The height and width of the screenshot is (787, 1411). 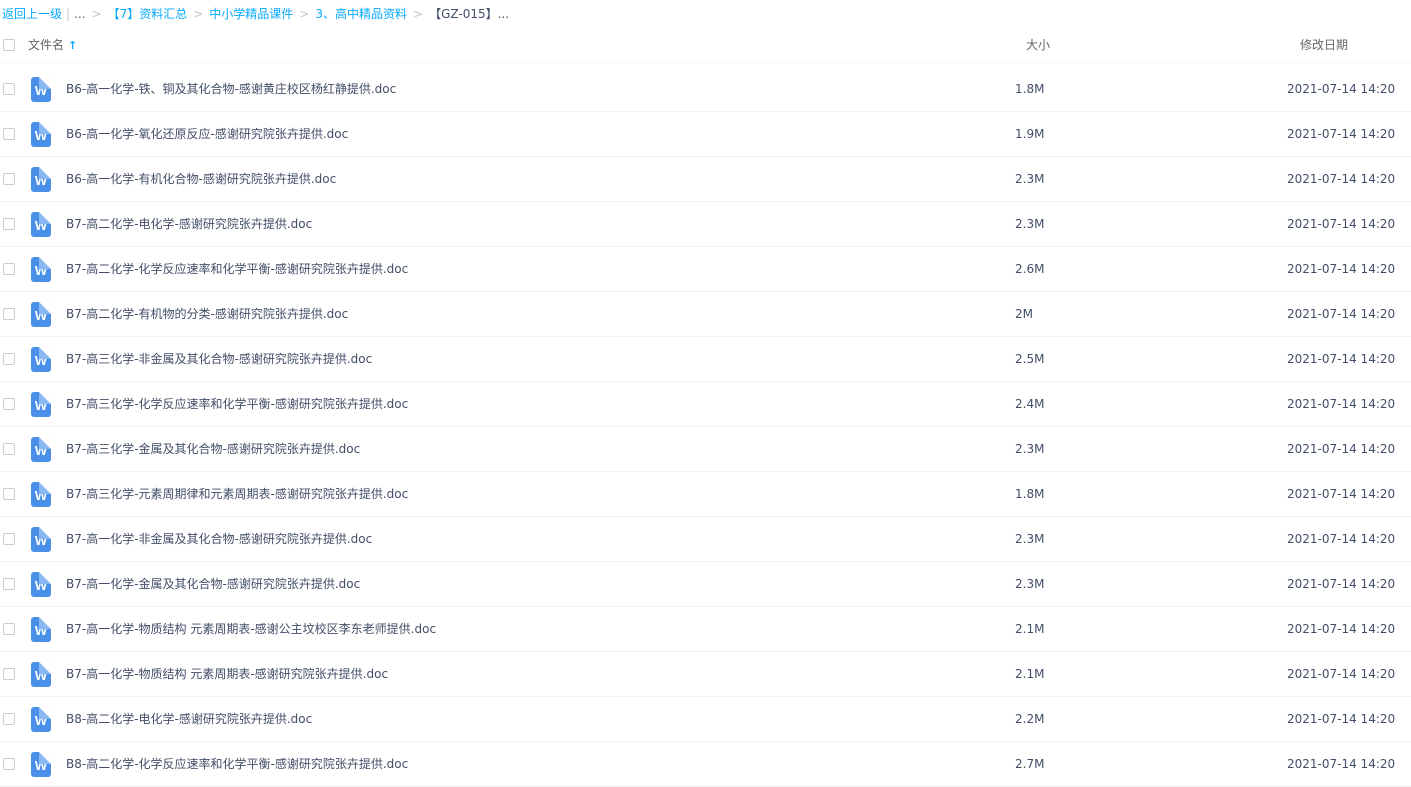 I want to click on file-size: 2.6M, so click(x=1030, y=269).